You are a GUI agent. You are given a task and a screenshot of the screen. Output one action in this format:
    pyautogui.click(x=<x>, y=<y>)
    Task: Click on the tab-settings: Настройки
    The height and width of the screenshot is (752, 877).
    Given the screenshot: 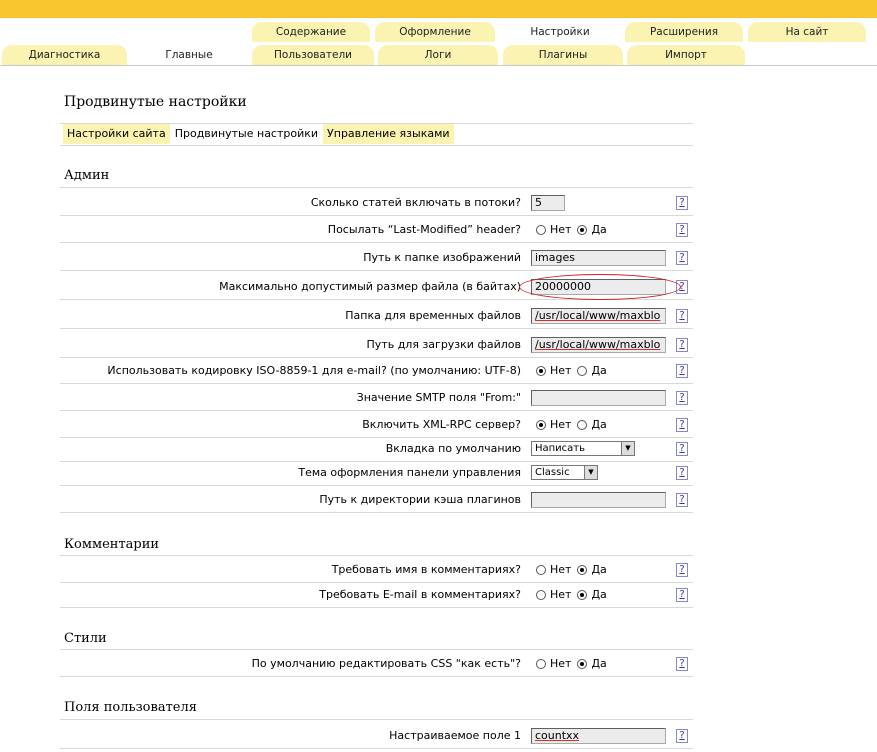 What is the action you would take?
    pyautogui.click(x=560, y=32)
    